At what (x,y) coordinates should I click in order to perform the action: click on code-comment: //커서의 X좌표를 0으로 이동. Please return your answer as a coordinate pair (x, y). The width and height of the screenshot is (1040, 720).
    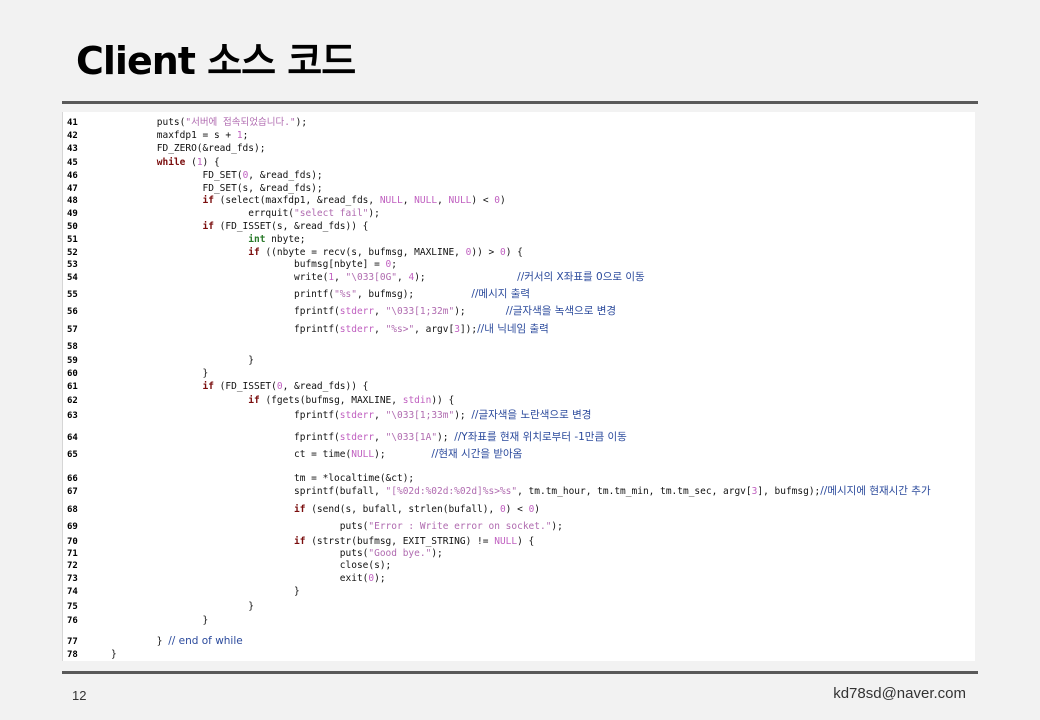
    Looking at the image, I should click on (581, 277).